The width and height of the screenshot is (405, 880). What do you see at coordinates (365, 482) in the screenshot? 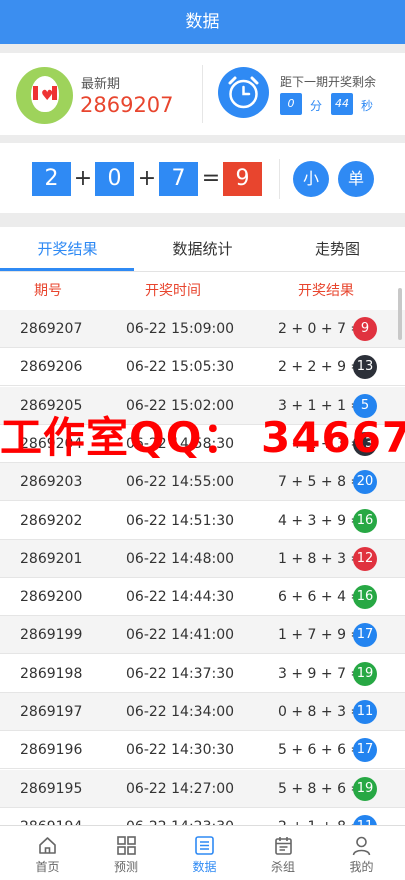
I see `row-sum-badge: 20` at bounding box center [365, 482].